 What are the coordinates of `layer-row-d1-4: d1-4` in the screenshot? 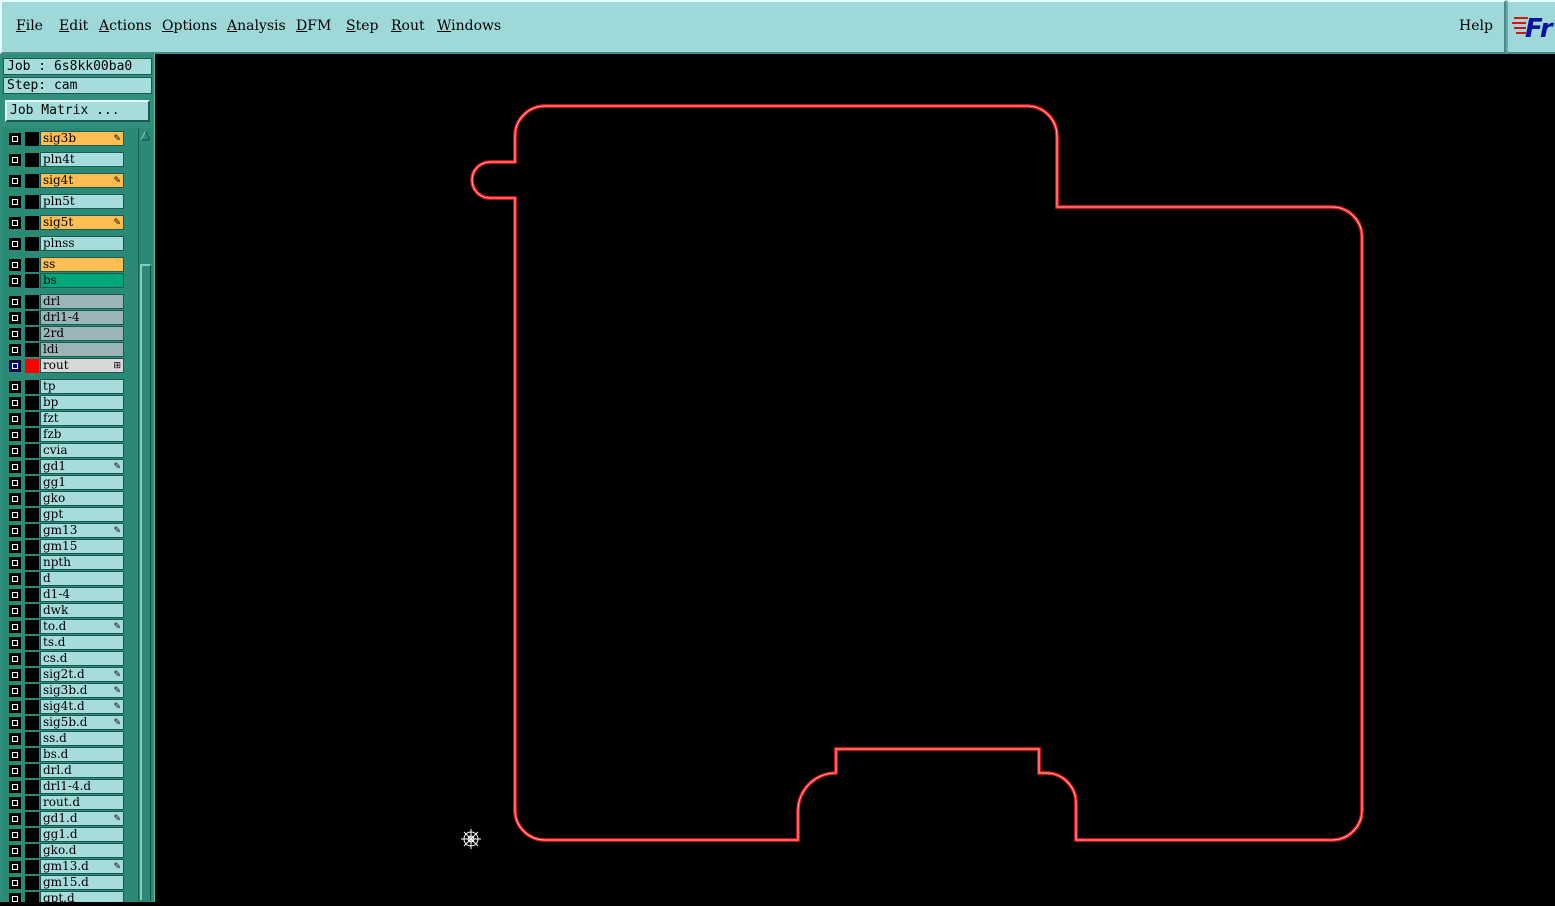 It's located at (70, 595).